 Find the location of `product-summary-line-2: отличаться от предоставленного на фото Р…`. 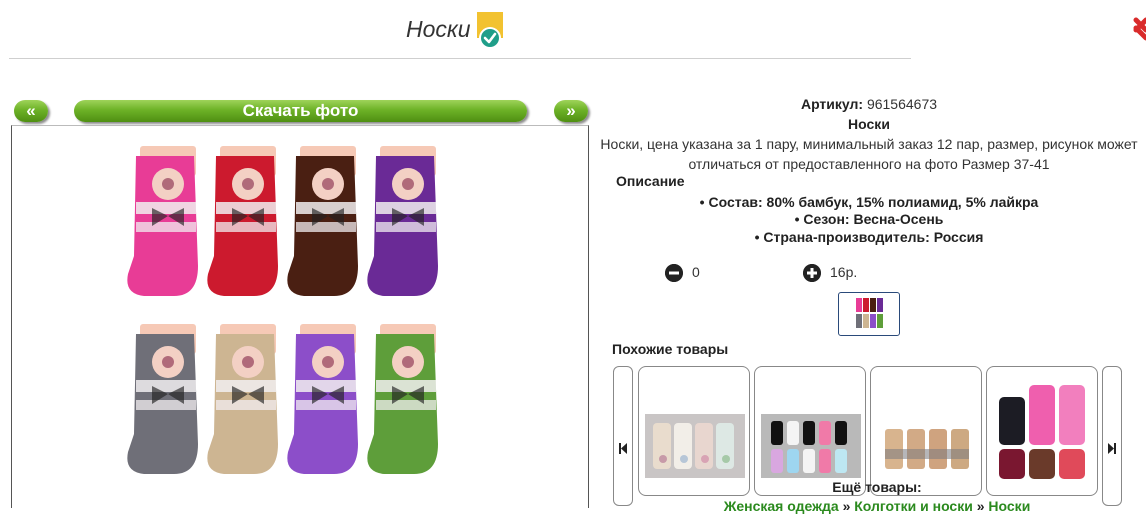

product-summary-line-2: отличаться от предоставленного на фото Р… is located at coordinates (869, 164).